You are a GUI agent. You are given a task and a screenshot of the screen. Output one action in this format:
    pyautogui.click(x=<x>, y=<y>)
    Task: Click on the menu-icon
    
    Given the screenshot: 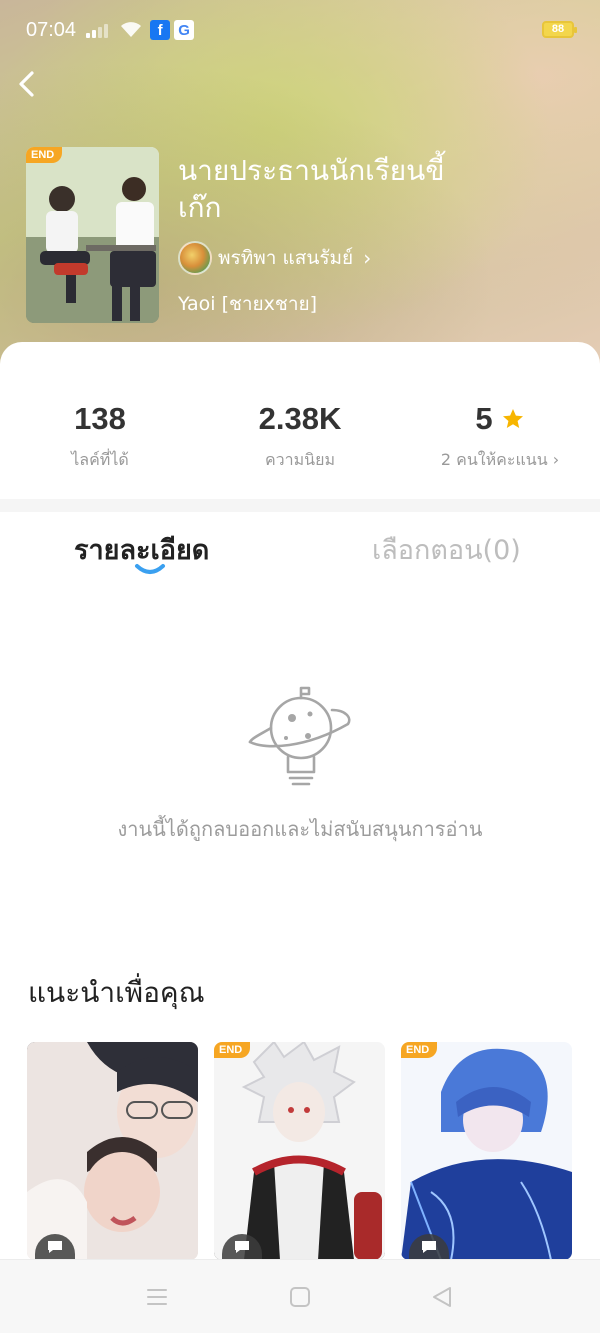 What is the action you would take?
    pyautogui.click(x=157, y=1297)
    